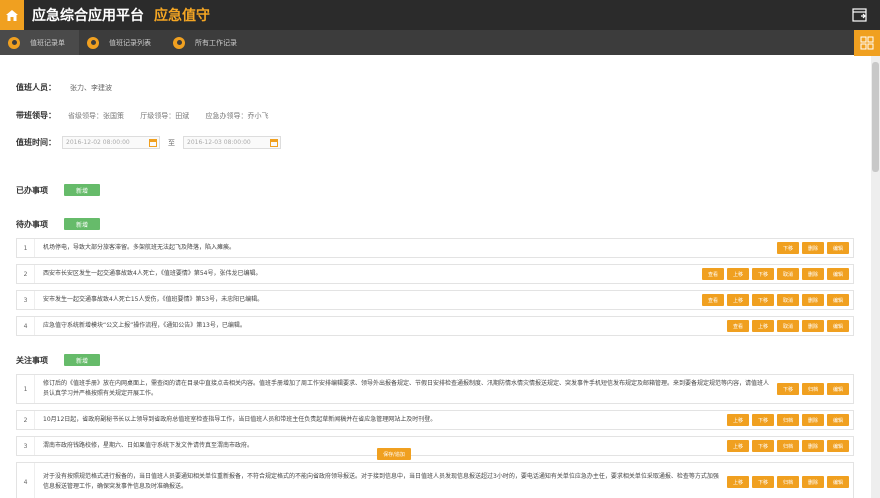  I want to click on emergency-office-leader: 应急办领导：乔小飞, so click(237, 115).